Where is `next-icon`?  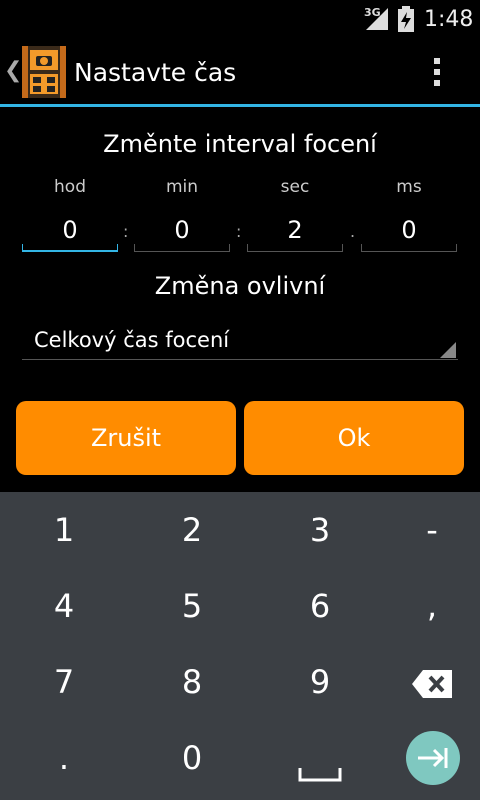
next-icon is located at coordinates (433, 758).